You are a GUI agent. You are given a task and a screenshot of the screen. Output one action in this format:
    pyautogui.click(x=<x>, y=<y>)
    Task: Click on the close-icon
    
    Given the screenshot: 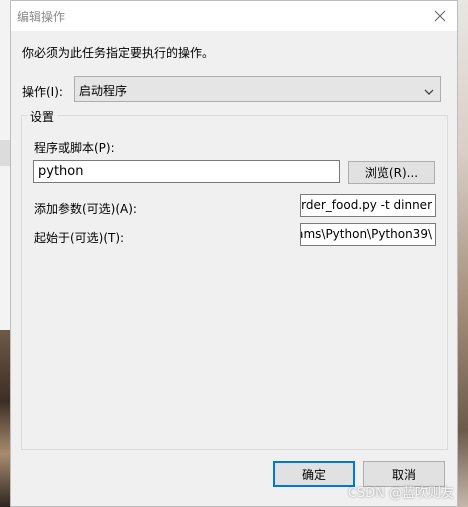 What is the action you would take?
    pyautogui.click(x=440, y=16)
    